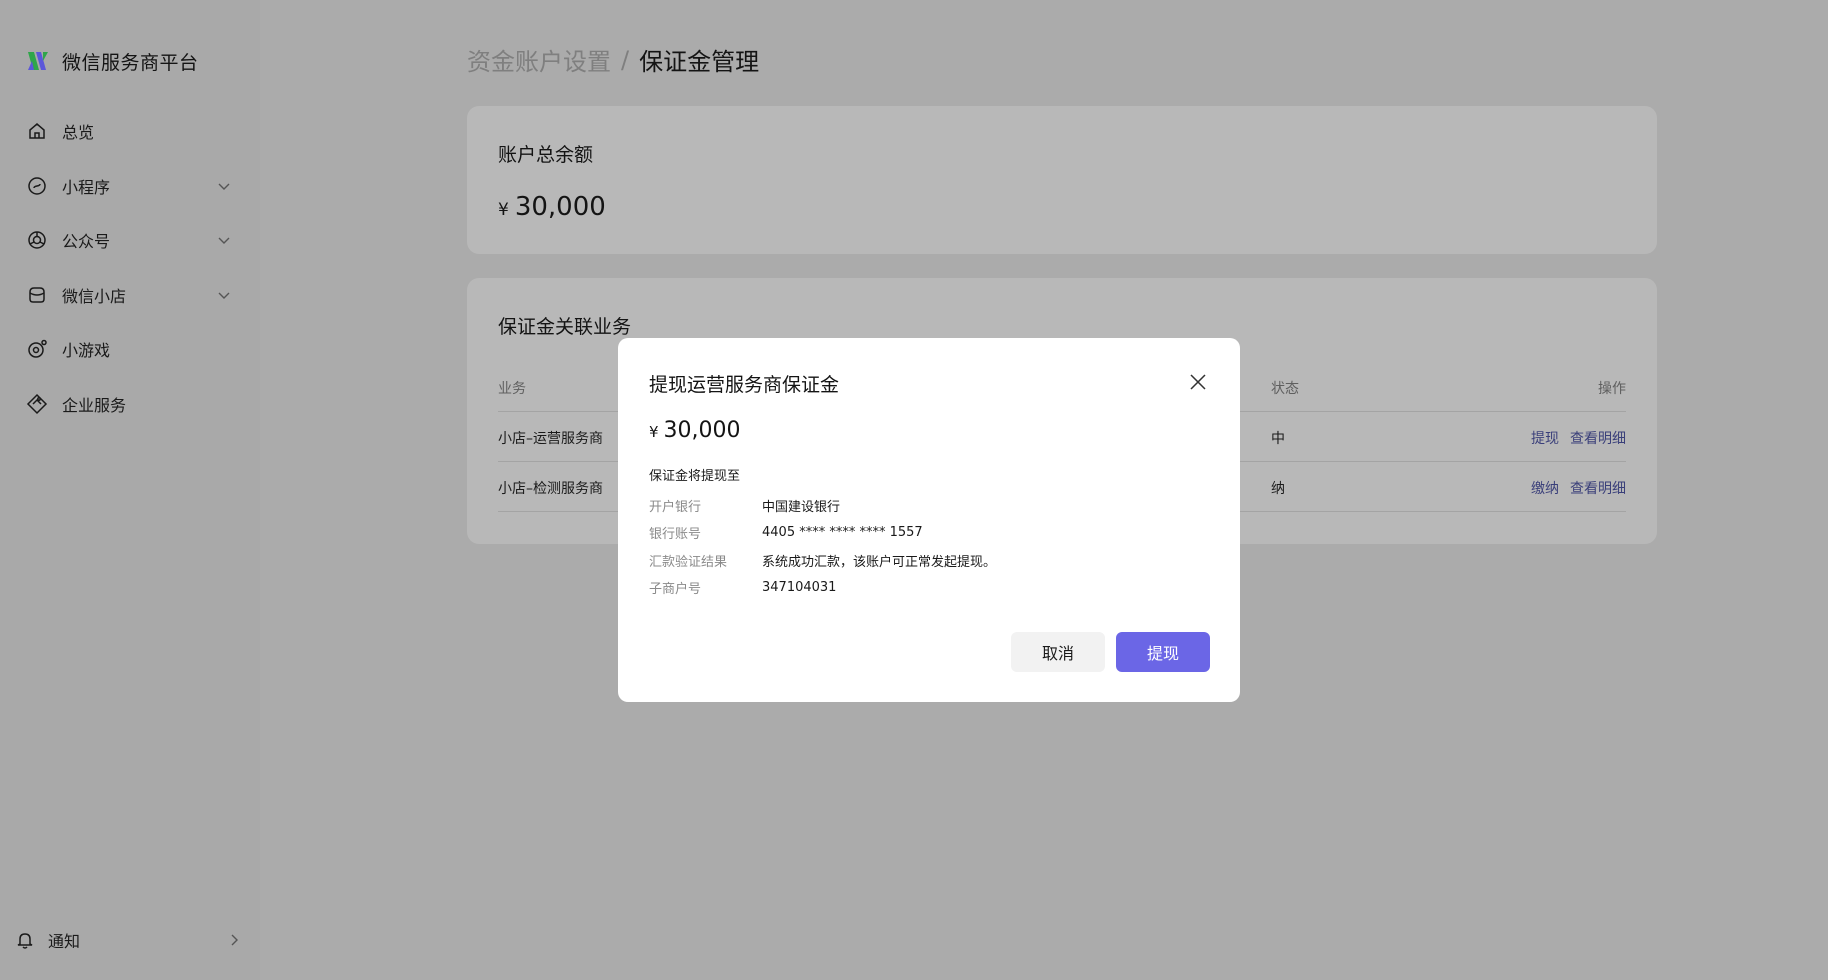 Image resolution: width=1828 pixels, height=980 pixels. I want to click on sidebar: 微信服务商平台 总览 小程序 公众号 微信小店 小游戏 企业服务 通知, so click(130, 490).